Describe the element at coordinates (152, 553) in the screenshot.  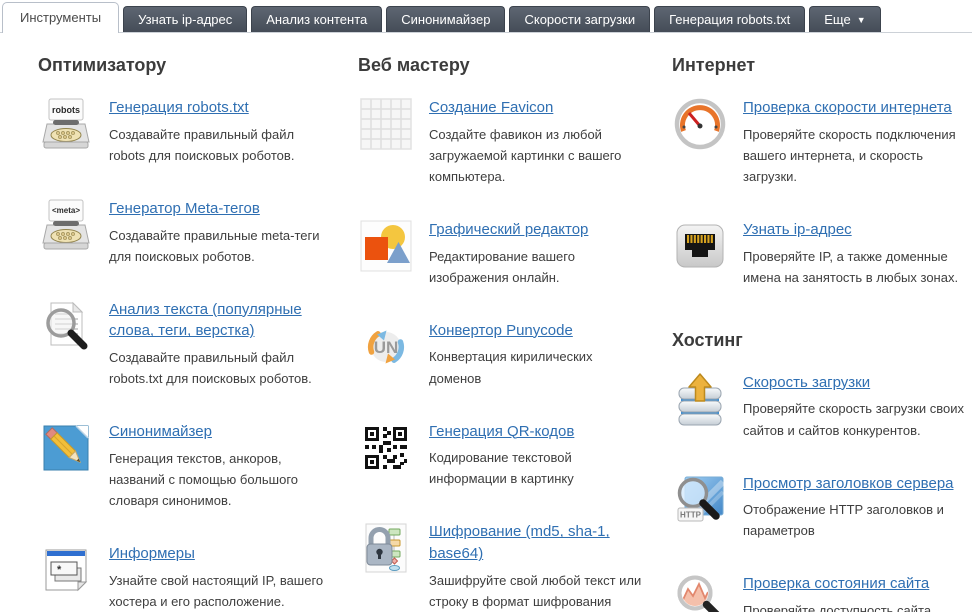
I see `tool-link-informers: Информеры` at that location.